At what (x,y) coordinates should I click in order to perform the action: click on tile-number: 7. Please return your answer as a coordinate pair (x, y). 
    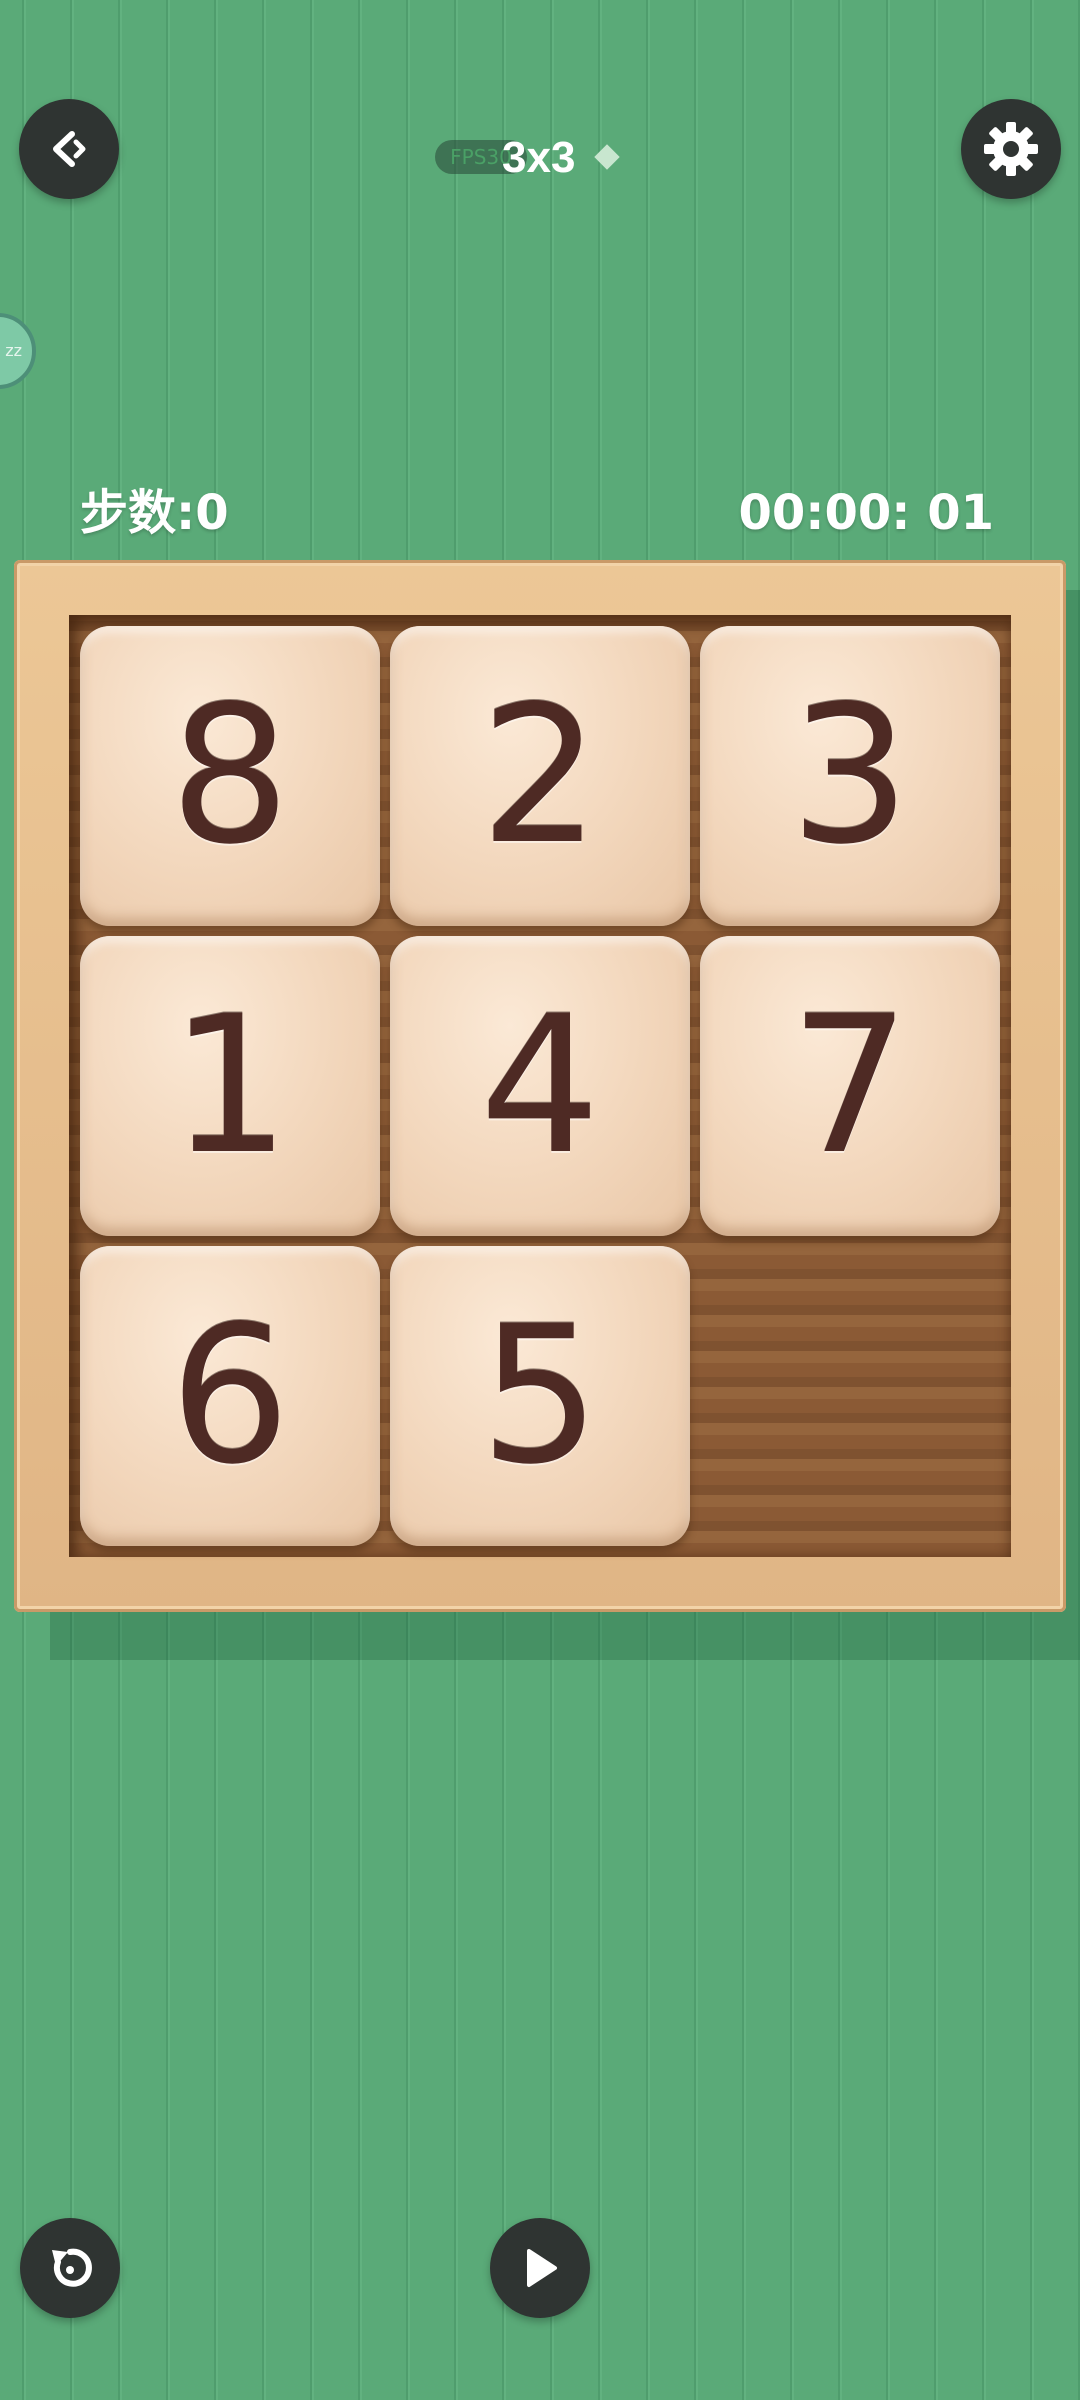
    Looking at the image, I should click on (850, 1085).